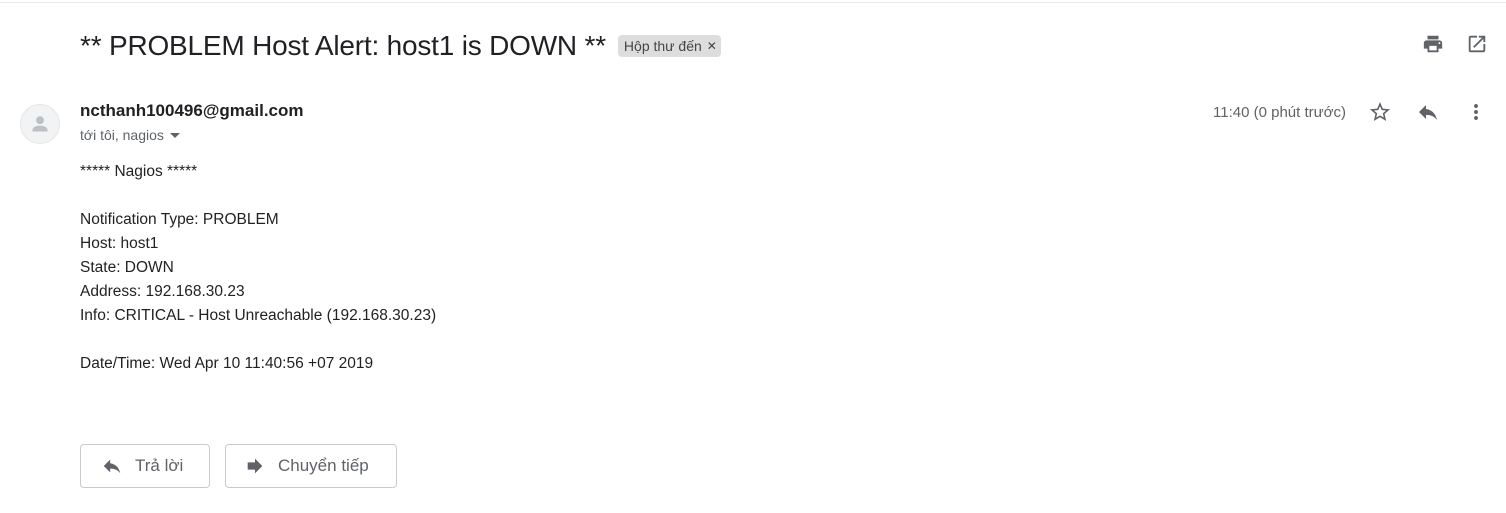 This screenshot has height=513, width=1506. I want to click on chevron-down-icon, so click(174, 135).